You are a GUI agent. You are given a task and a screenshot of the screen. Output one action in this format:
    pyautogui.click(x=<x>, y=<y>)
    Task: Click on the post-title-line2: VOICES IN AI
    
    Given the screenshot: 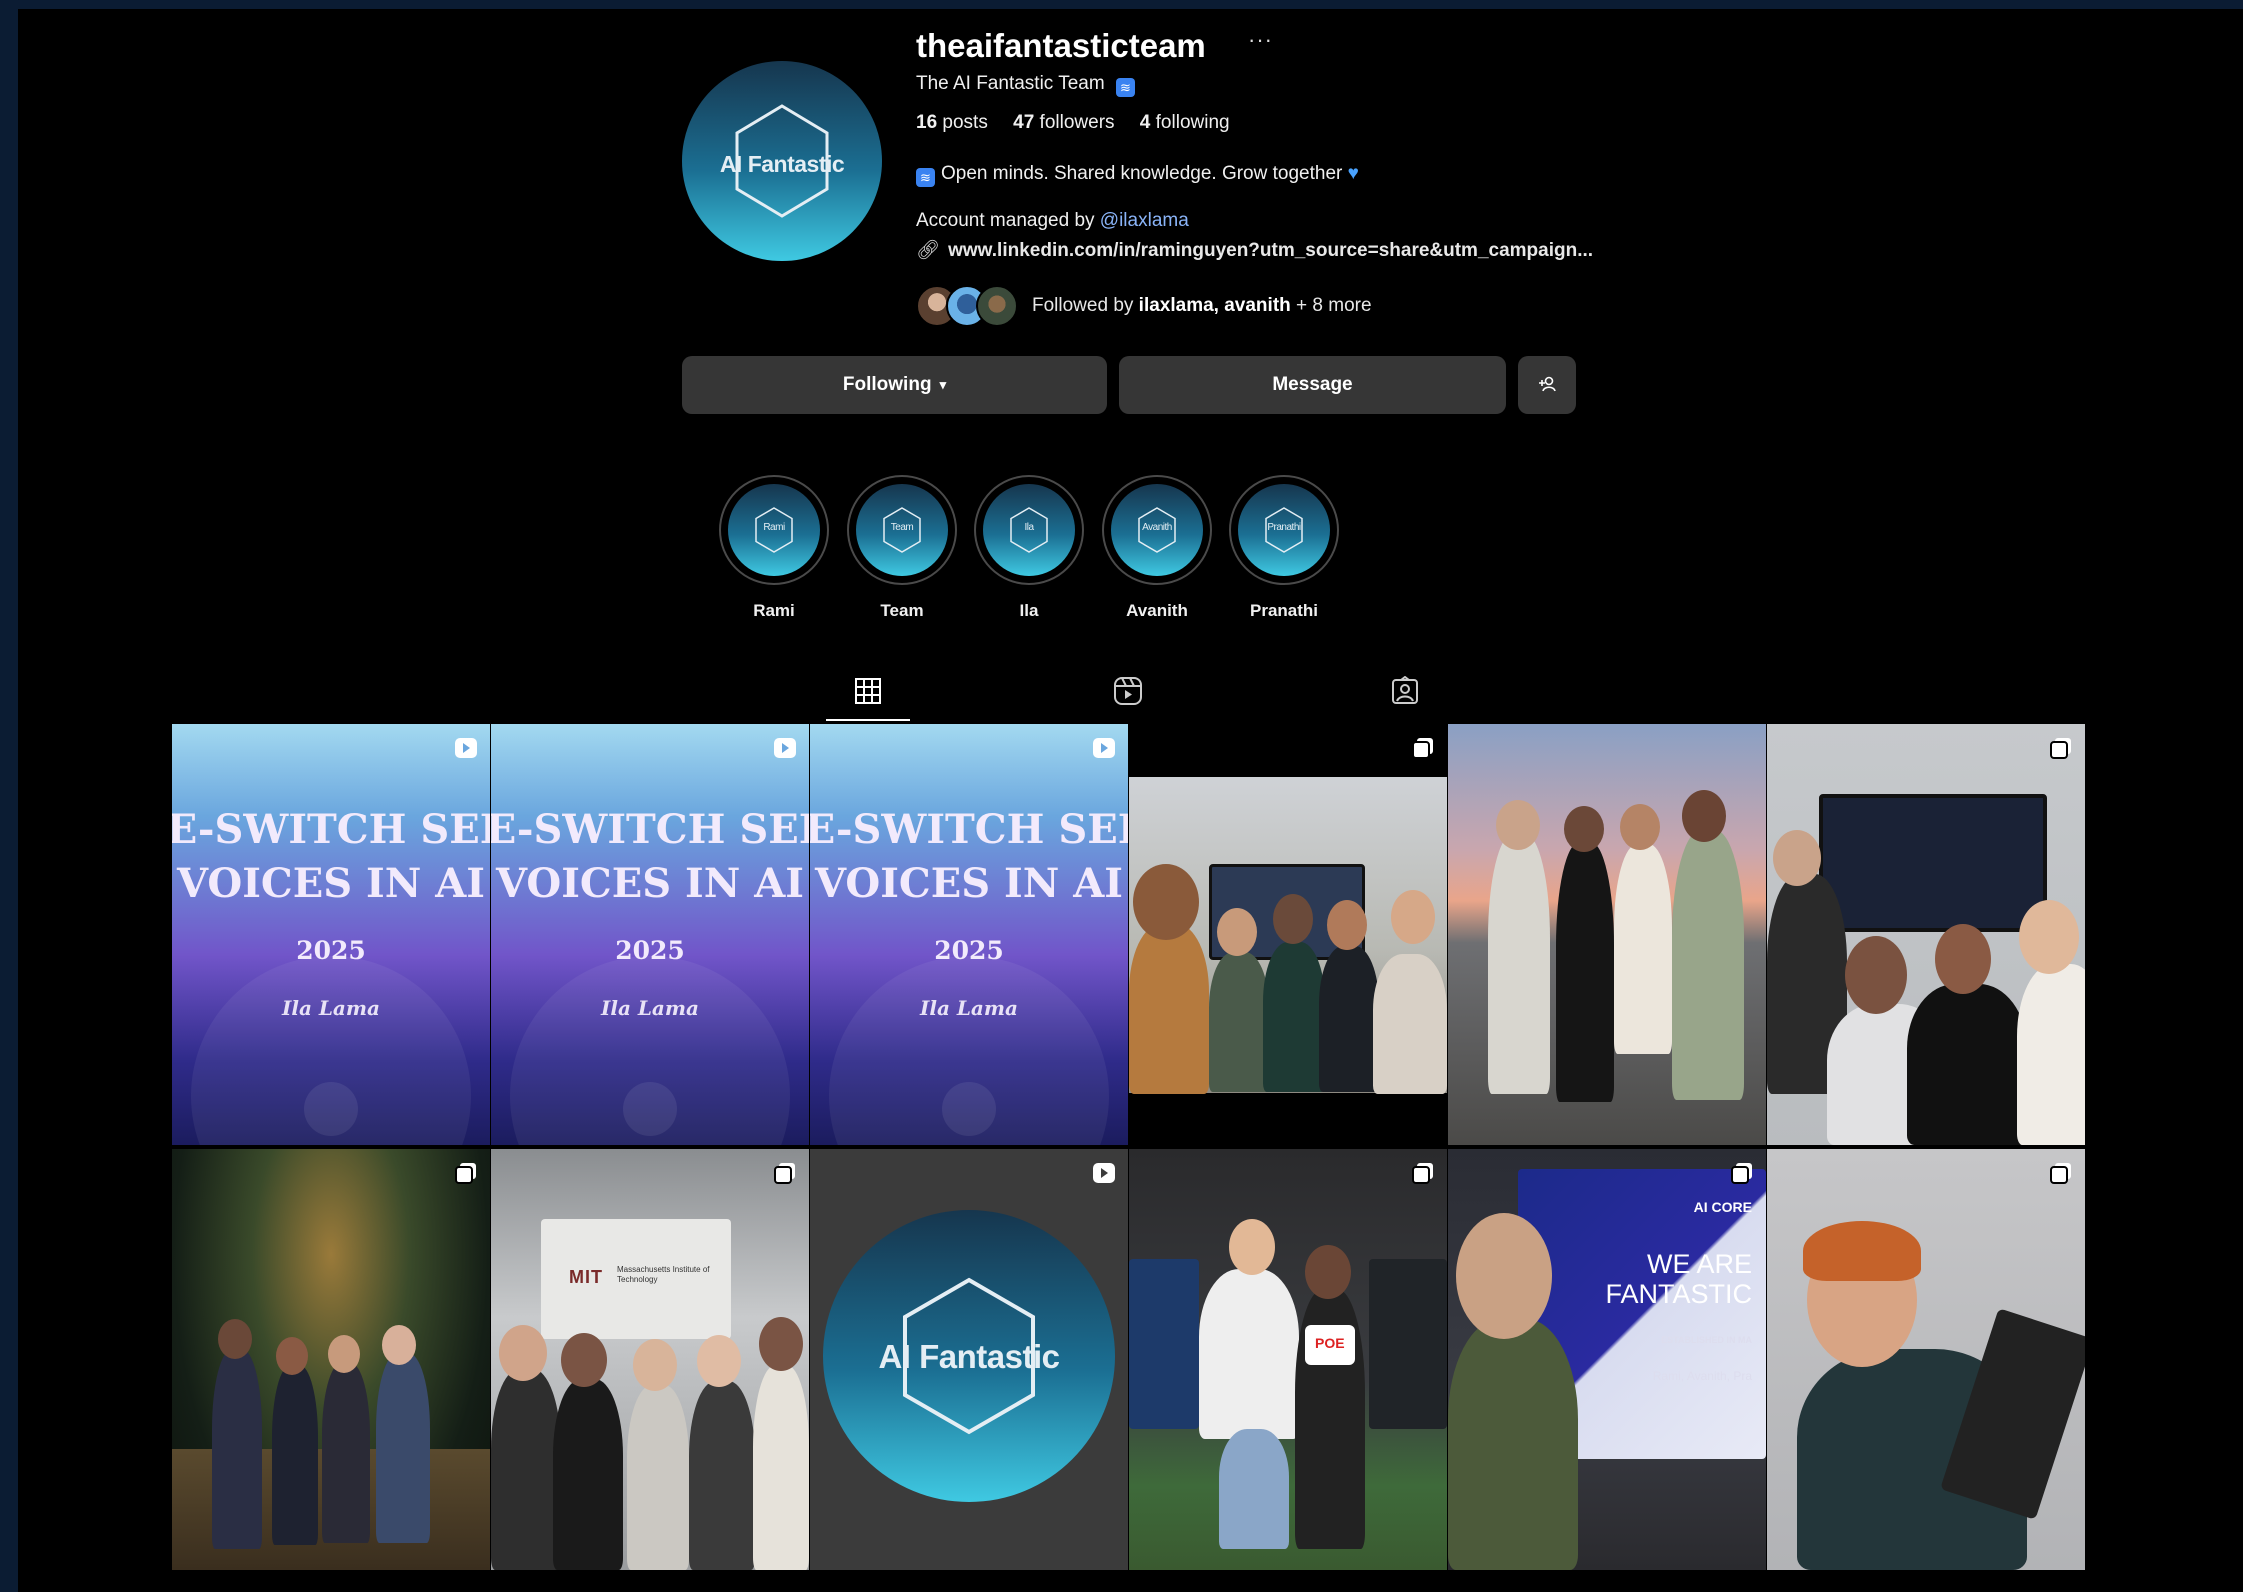 What is the action you would take?
    pyautogui.click(x=331, y=883)
    